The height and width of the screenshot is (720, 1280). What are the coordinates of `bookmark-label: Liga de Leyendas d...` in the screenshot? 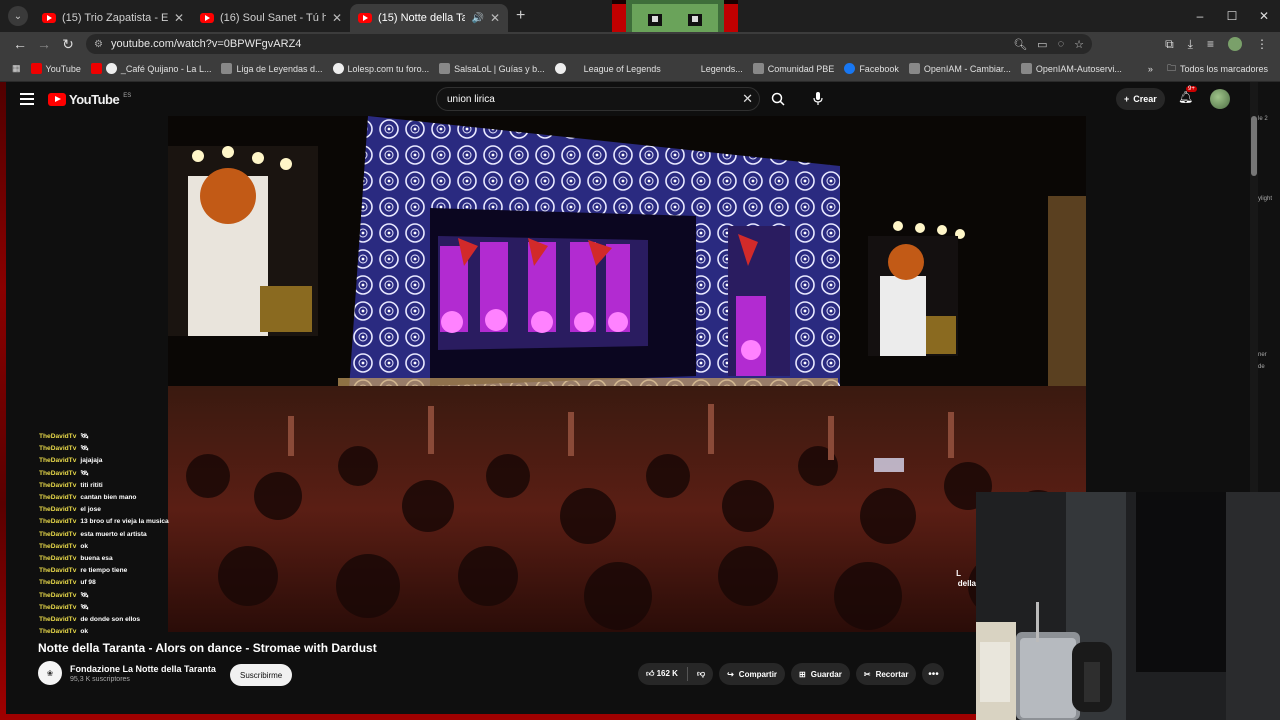 It's located at (279, 68).